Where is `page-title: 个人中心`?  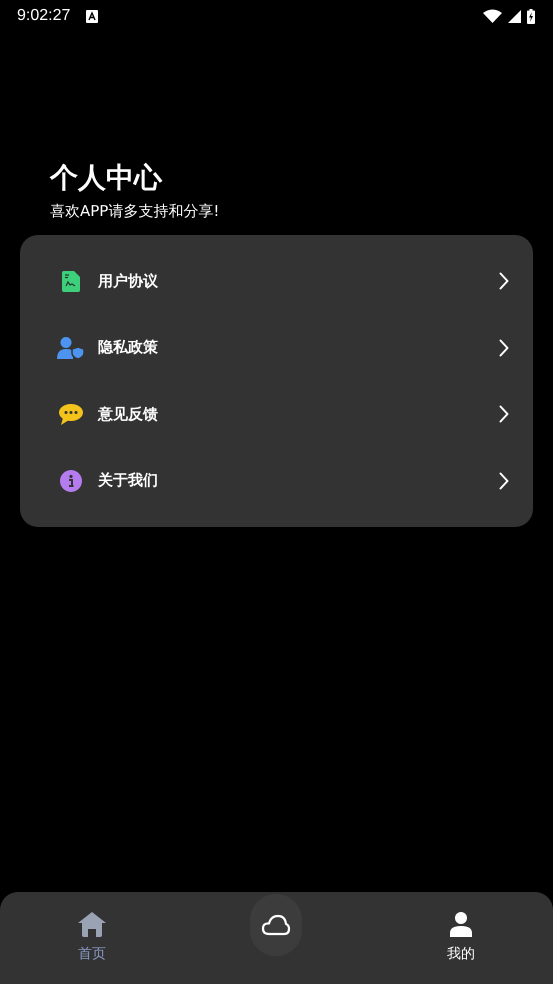
page-title: 个人中心 is located at coordinates (107, 178).